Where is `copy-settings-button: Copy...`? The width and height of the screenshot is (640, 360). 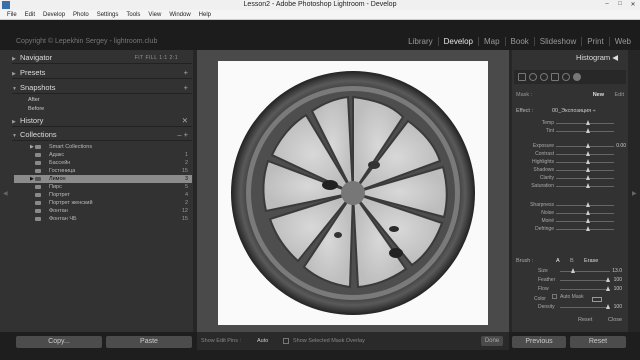 copy-settings-button: Copy... is located at coordinates (59, 342).